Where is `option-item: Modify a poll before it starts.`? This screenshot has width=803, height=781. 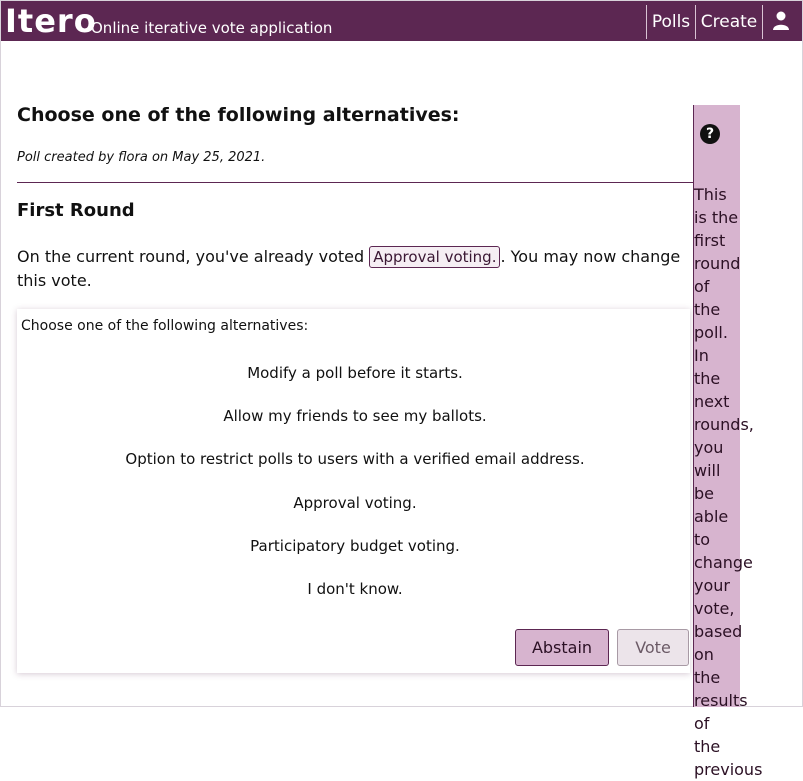 option-item: Modify a poll before it starts. is located at coordinates (355, 384).